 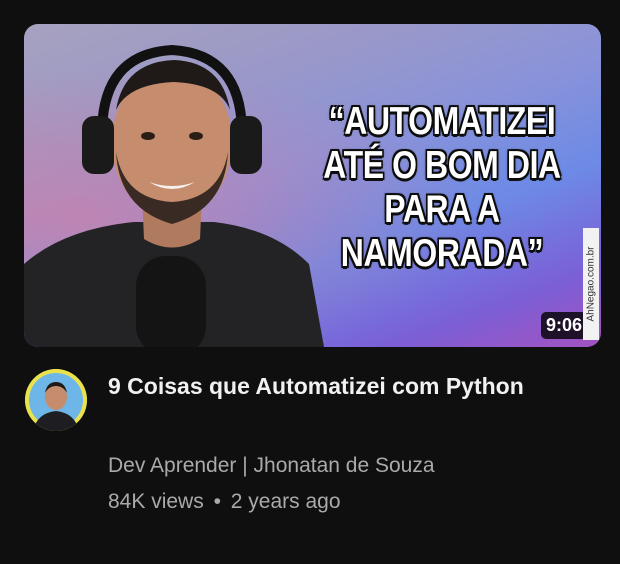 I want to click on view-count: 84K views, so click(x=156, y=501).